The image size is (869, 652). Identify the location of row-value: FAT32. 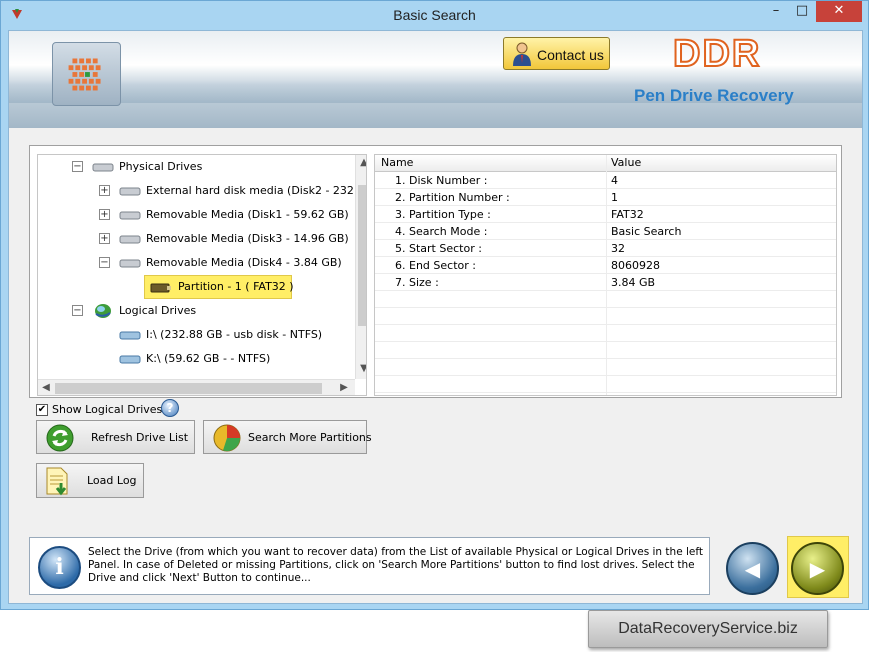
(627, 214).